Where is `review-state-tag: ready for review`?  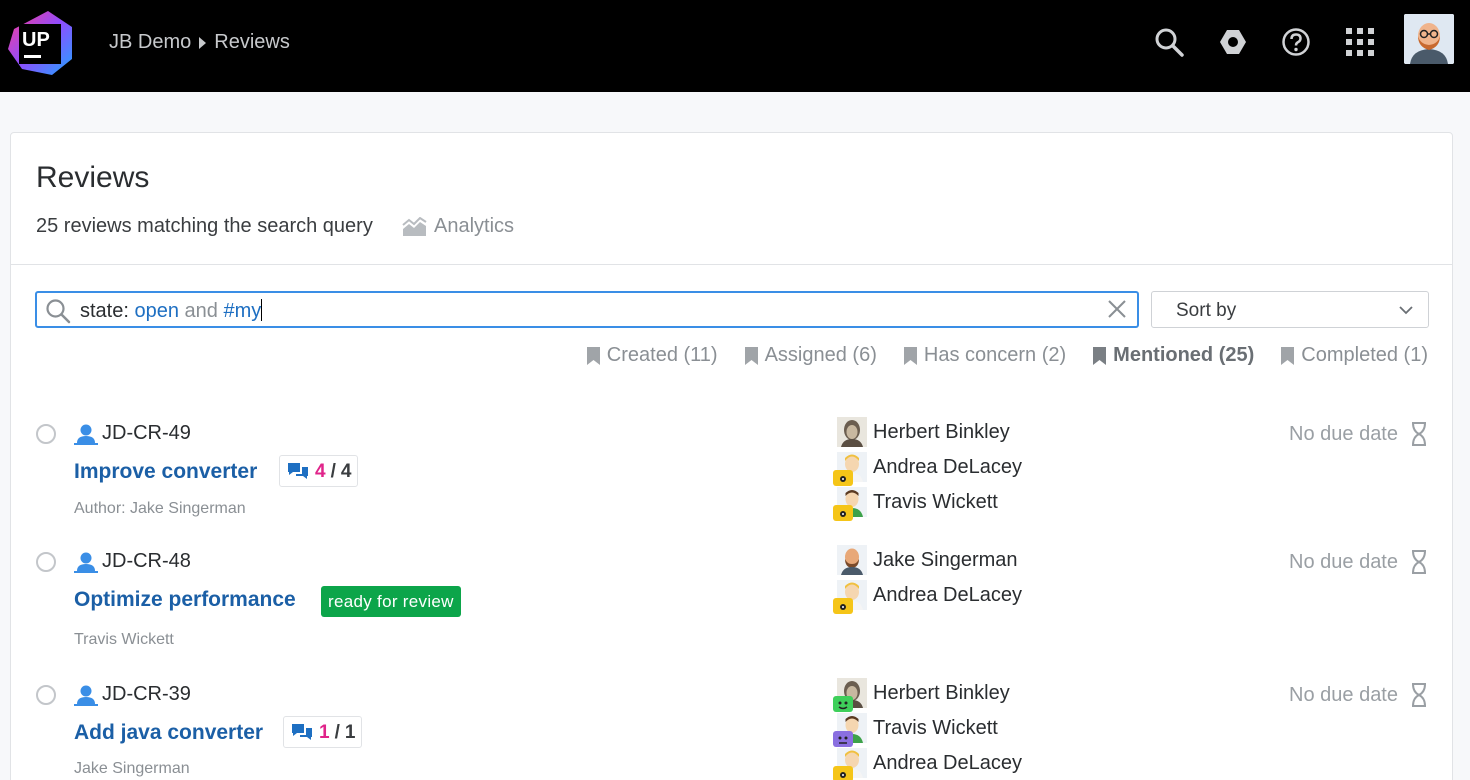
review-state-tag: ready for review is located at coordinates (391, 601).